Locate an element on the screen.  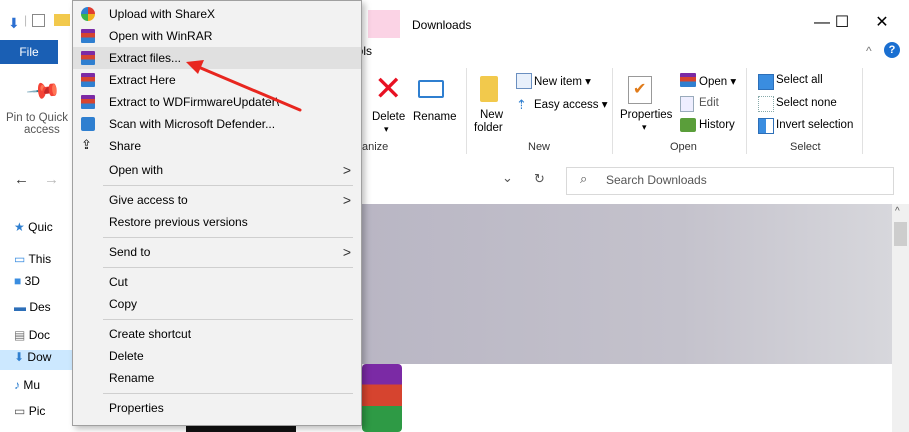
annotation-arrow is located at coordinates (244, 86).